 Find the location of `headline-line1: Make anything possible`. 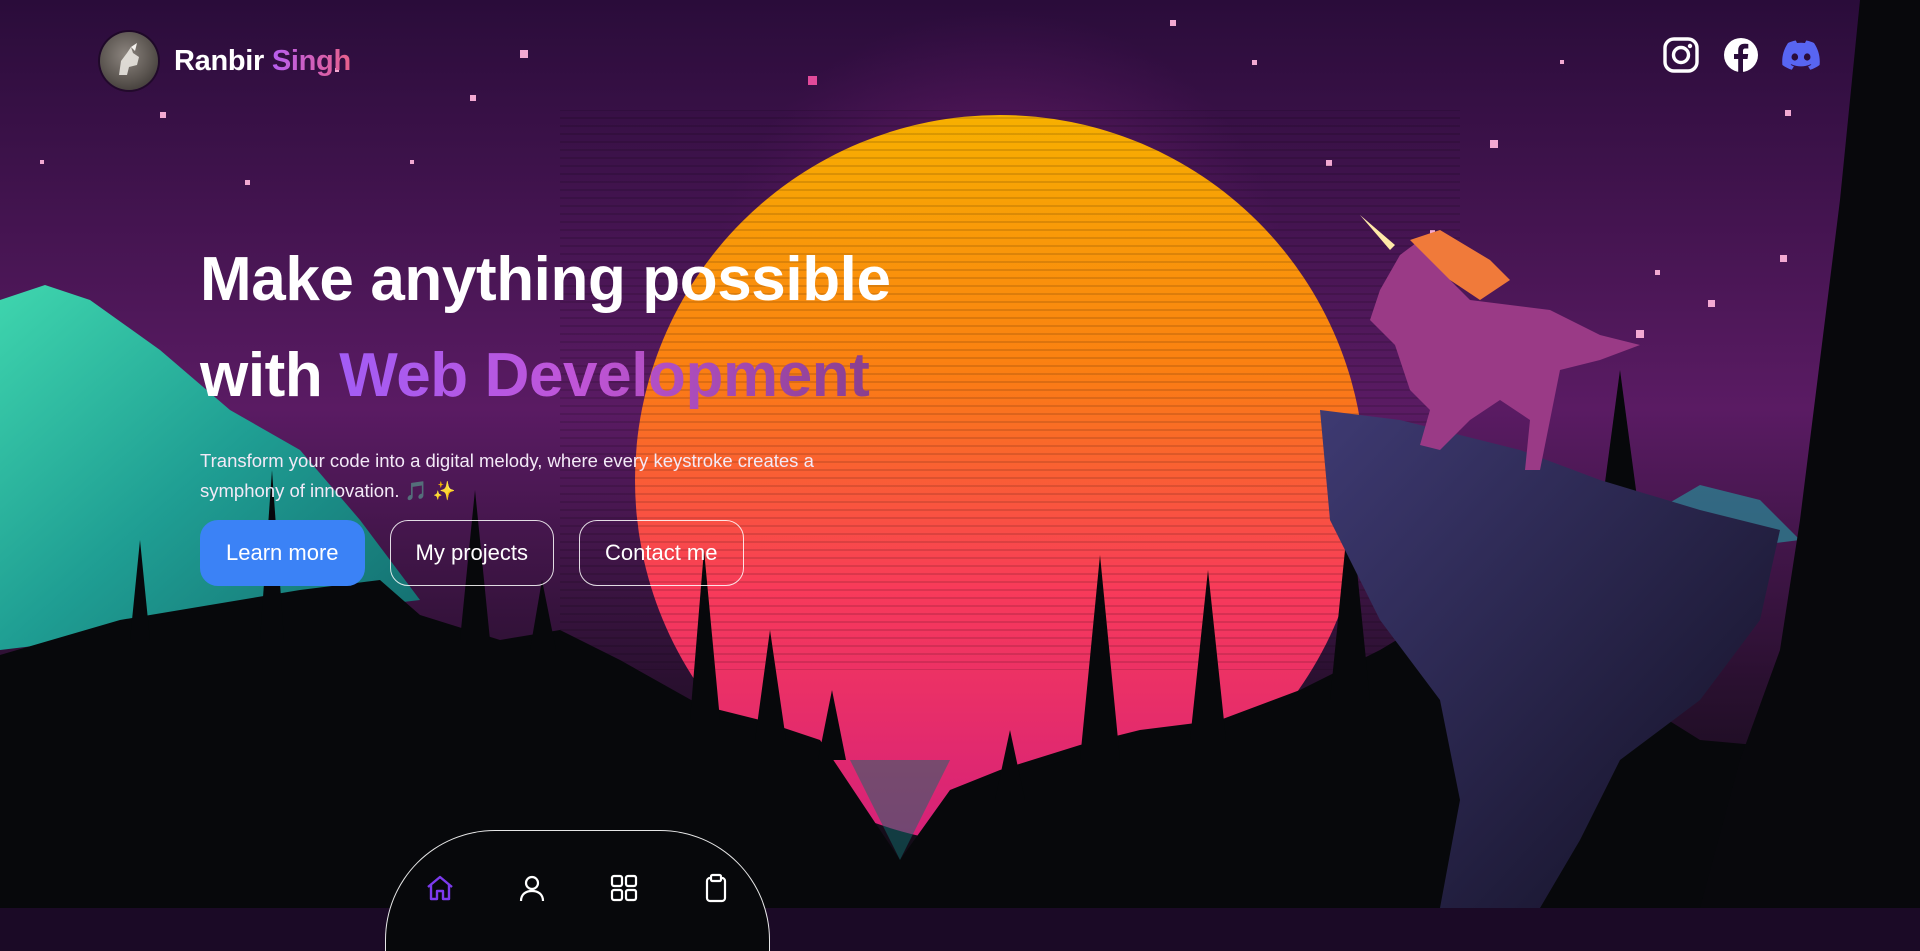

headline-line1: Make anything possible is located at coordinates (545, 279).